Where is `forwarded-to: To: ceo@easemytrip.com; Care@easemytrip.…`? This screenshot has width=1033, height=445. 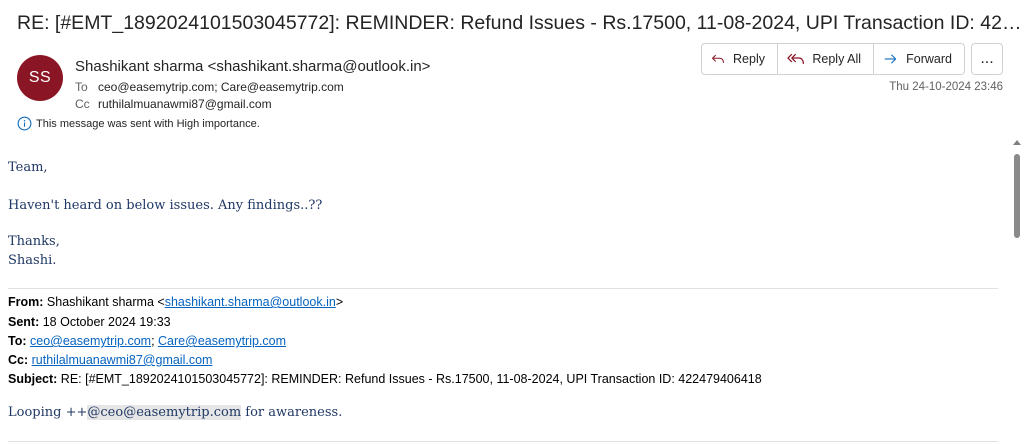 forwarded-to: To: ceo@easemytrip.com; Care@easemytrip.… is located at coordinates (147, 341).